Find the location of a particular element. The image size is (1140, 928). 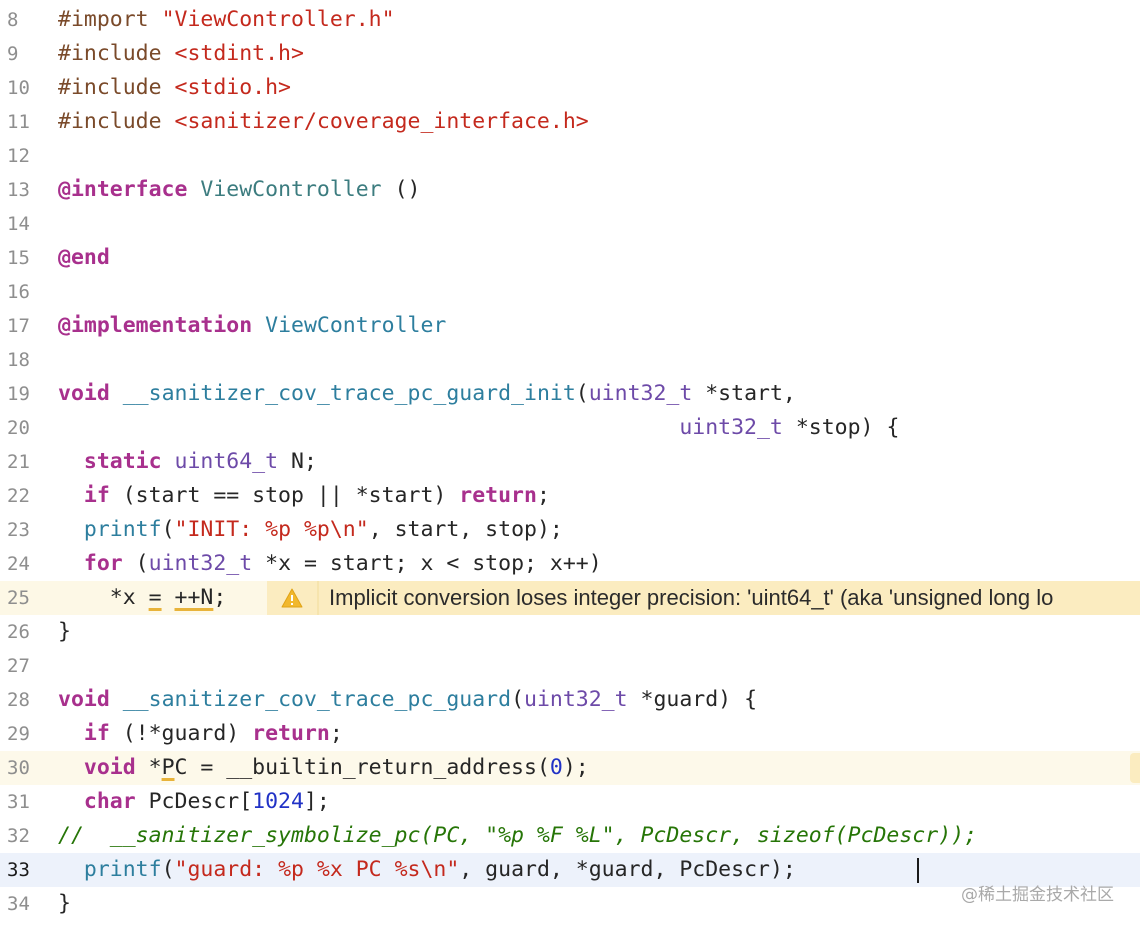

code-text: @interface ViewController () is located at coordinates (239, 190).